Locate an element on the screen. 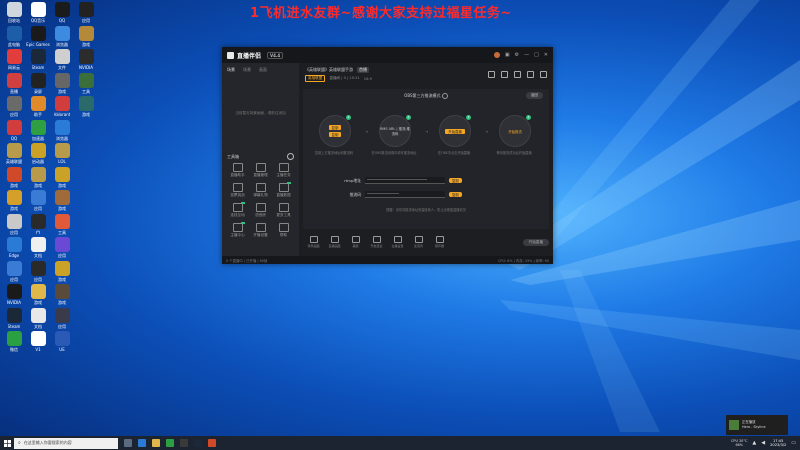  desktop-icon: 启动器 is located at coordinates (38, 154).